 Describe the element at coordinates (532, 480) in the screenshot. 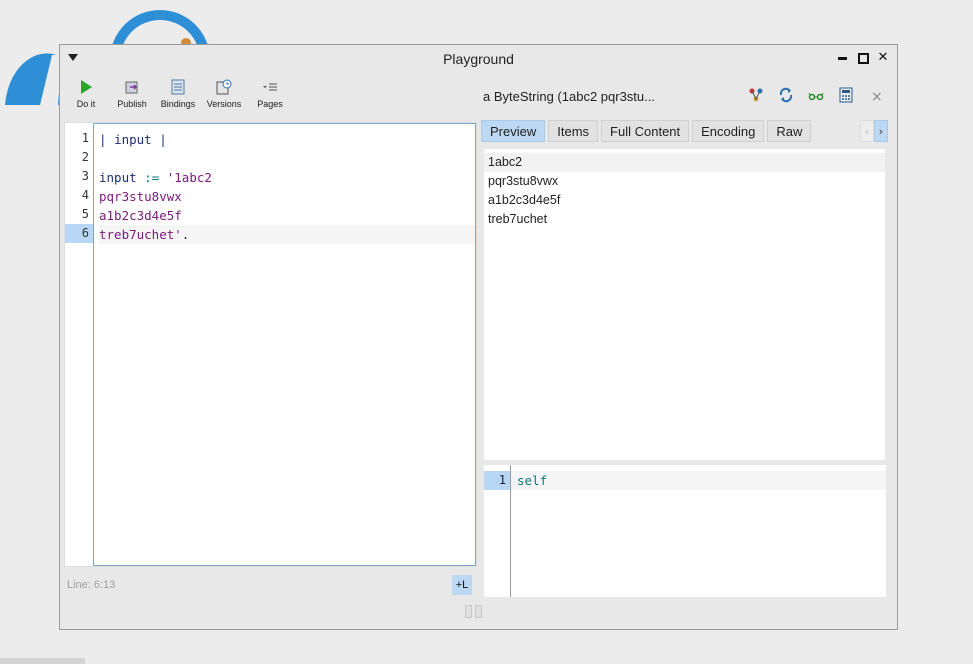

I see `evaluator-code: self` at that location.